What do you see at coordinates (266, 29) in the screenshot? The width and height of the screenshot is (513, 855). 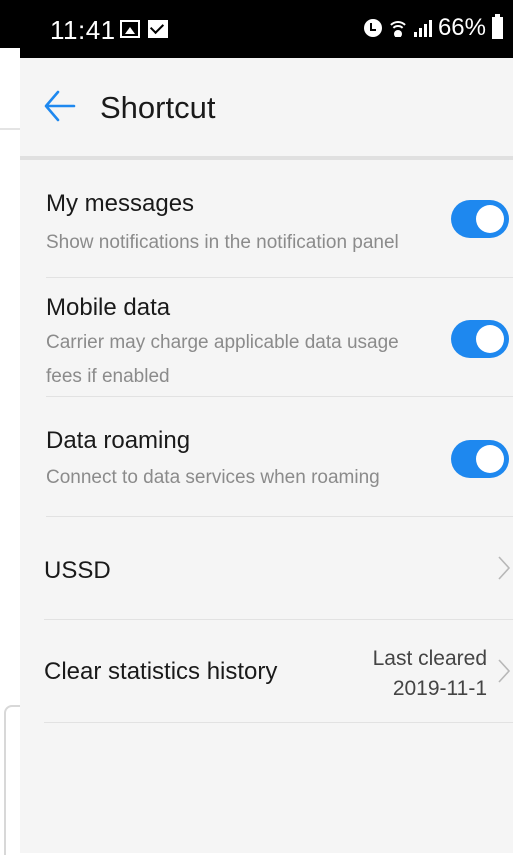 I see `status-bar: 11:41 66%` at bounding box center [266, 29].